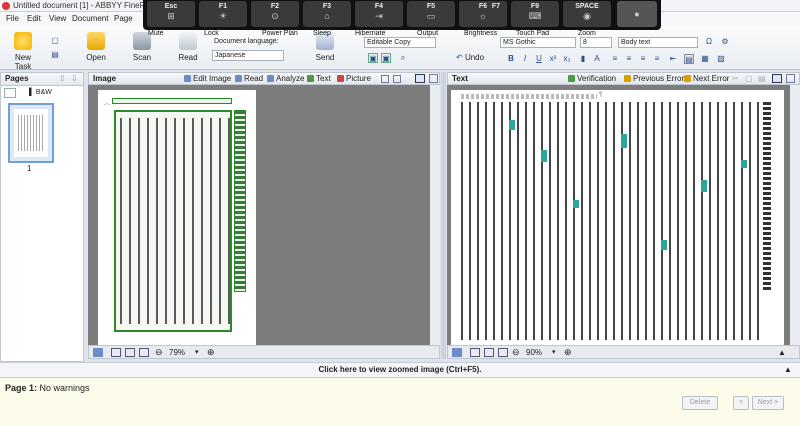 The image size is (800, 426). What do you see at coordinates (373, 58) in the screenshot?
I see `layout-mode-icon: ▣` at bounding box center [373, 58].